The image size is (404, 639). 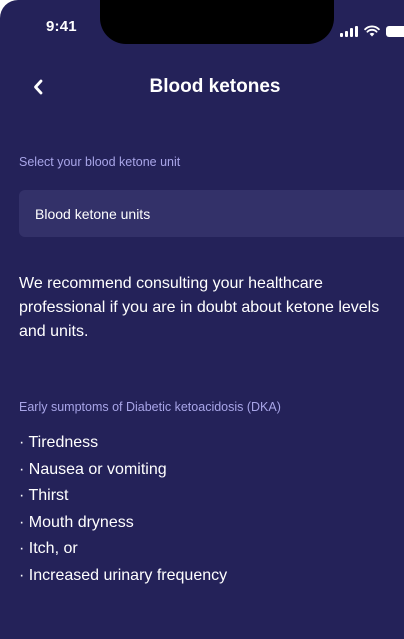 I want to click on list-item: Increased urinary frequency, so click(x=123, y=576).